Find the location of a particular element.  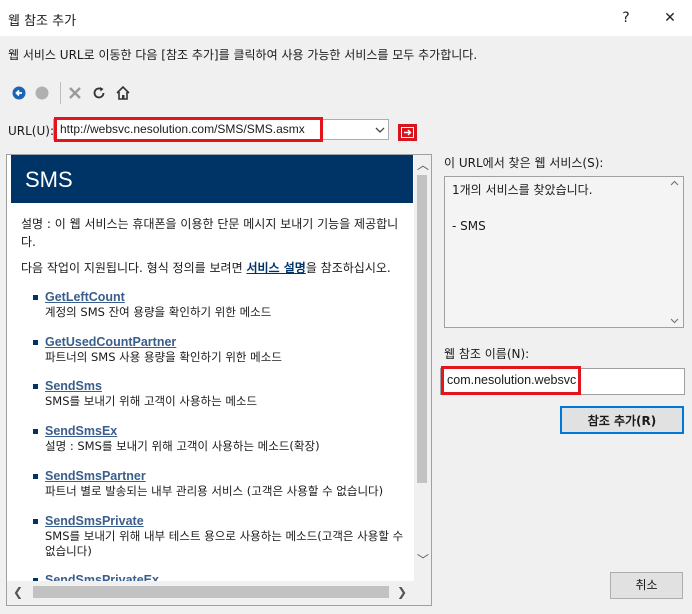

back-icon is located at coordinates (19, 93).